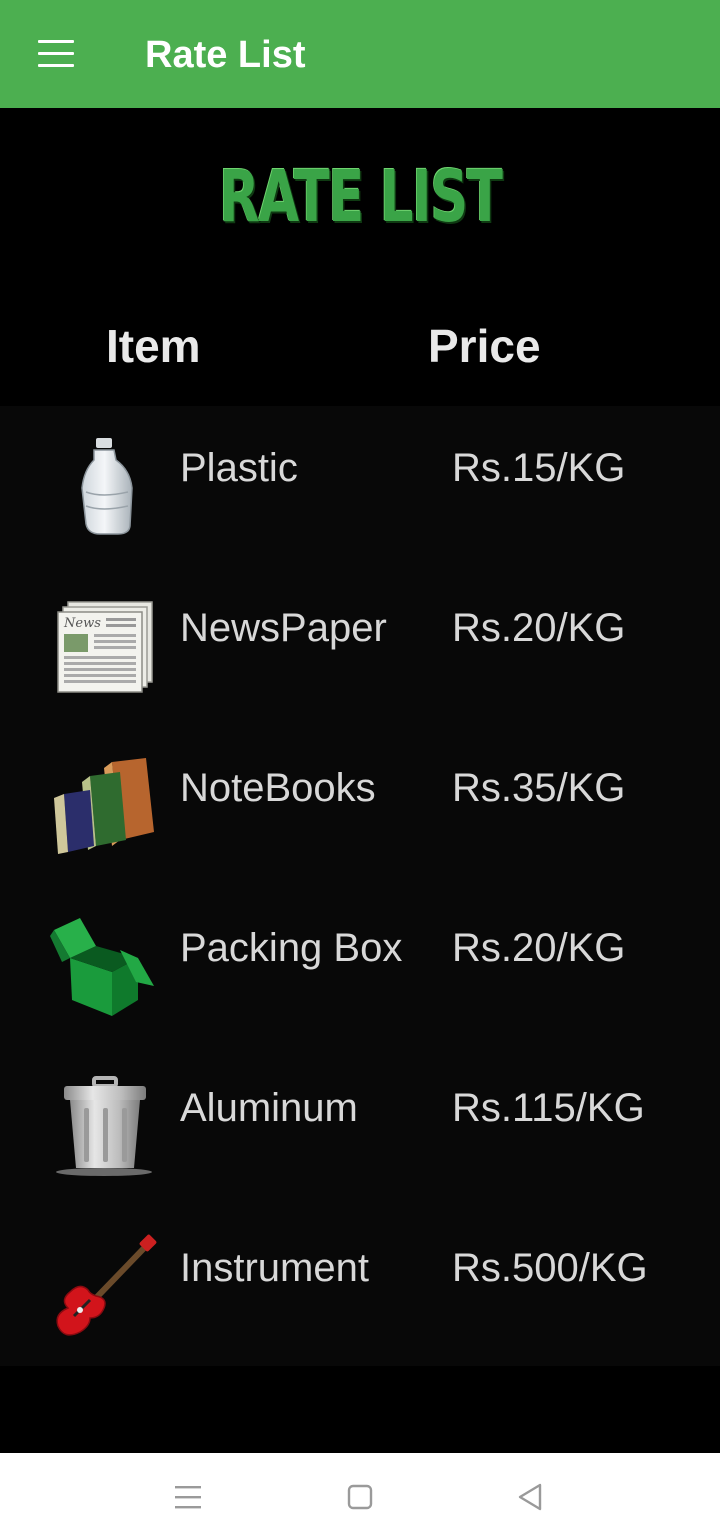  I want to click on item-price: Rs.115/KG, so click(548, 1108).